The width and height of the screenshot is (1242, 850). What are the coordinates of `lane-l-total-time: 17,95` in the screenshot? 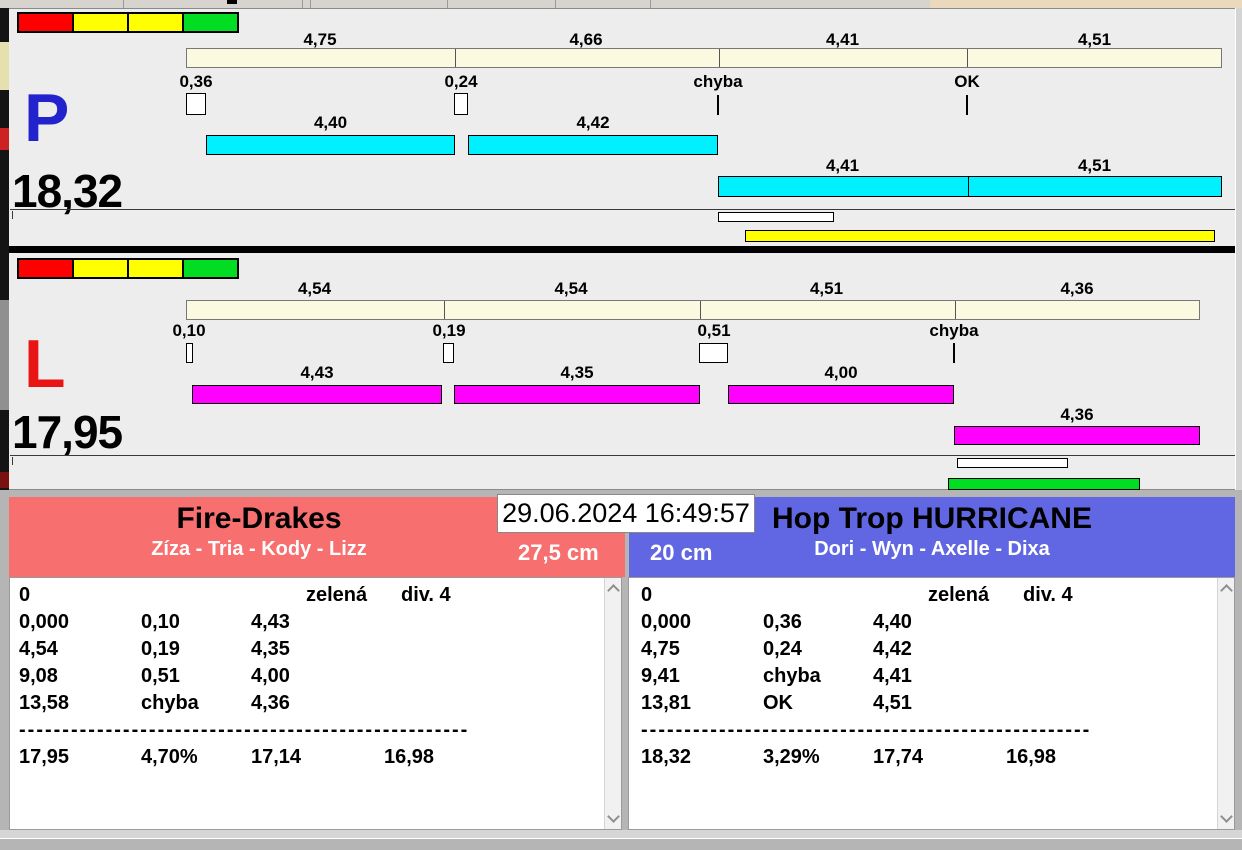 It's located at (67, 432).